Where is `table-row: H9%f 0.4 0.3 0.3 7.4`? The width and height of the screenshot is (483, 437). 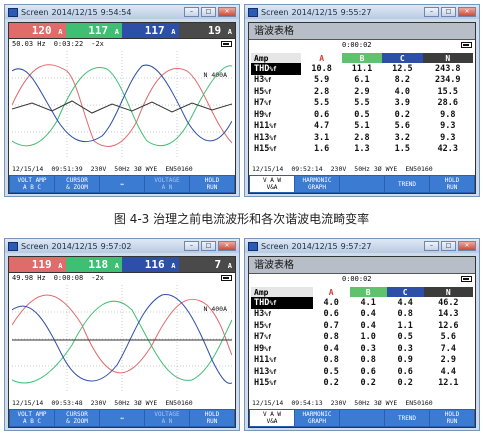 table-row: H9%f 0.4 0.3 0.3 7.4 is located at coordinates (362, 349).